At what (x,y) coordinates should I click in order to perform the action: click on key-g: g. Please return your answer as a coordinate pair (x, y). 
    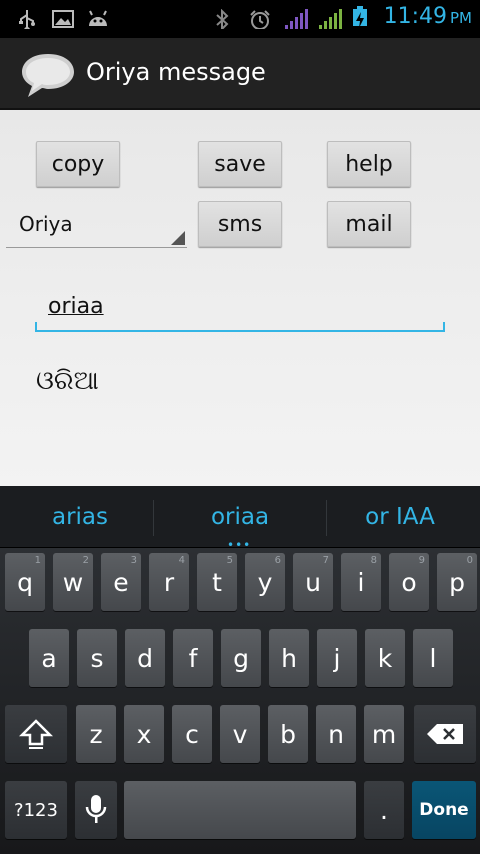
    Looking at the image, I should click on (241, 658).